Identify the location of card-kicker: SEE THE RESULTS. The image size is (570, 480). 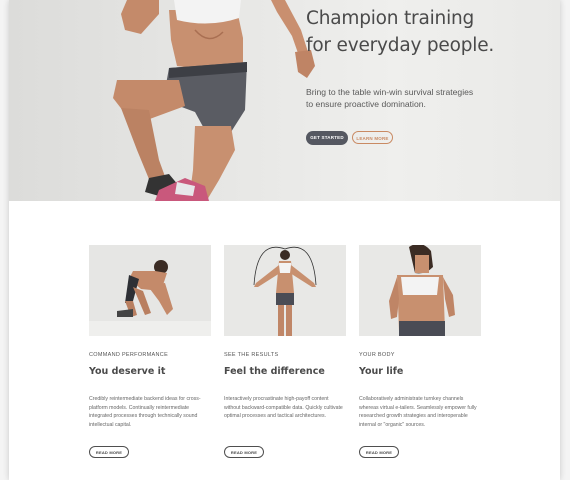
(251, 355).